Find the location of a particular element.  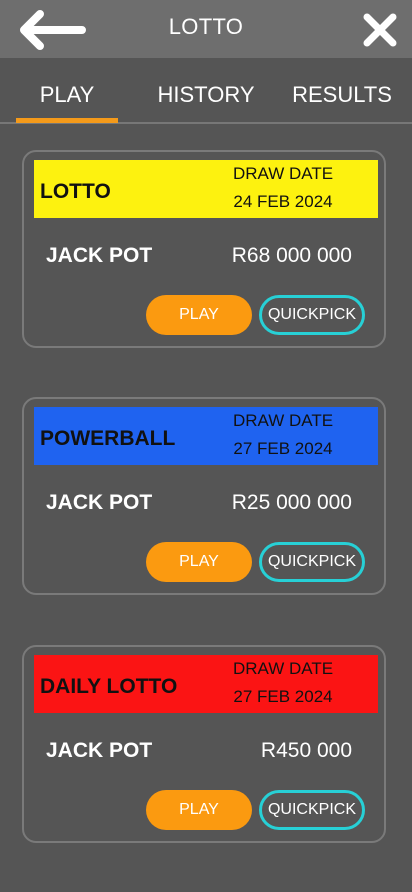

jackpot-amount: R25 000 000 is located at coordinates (291, 502).